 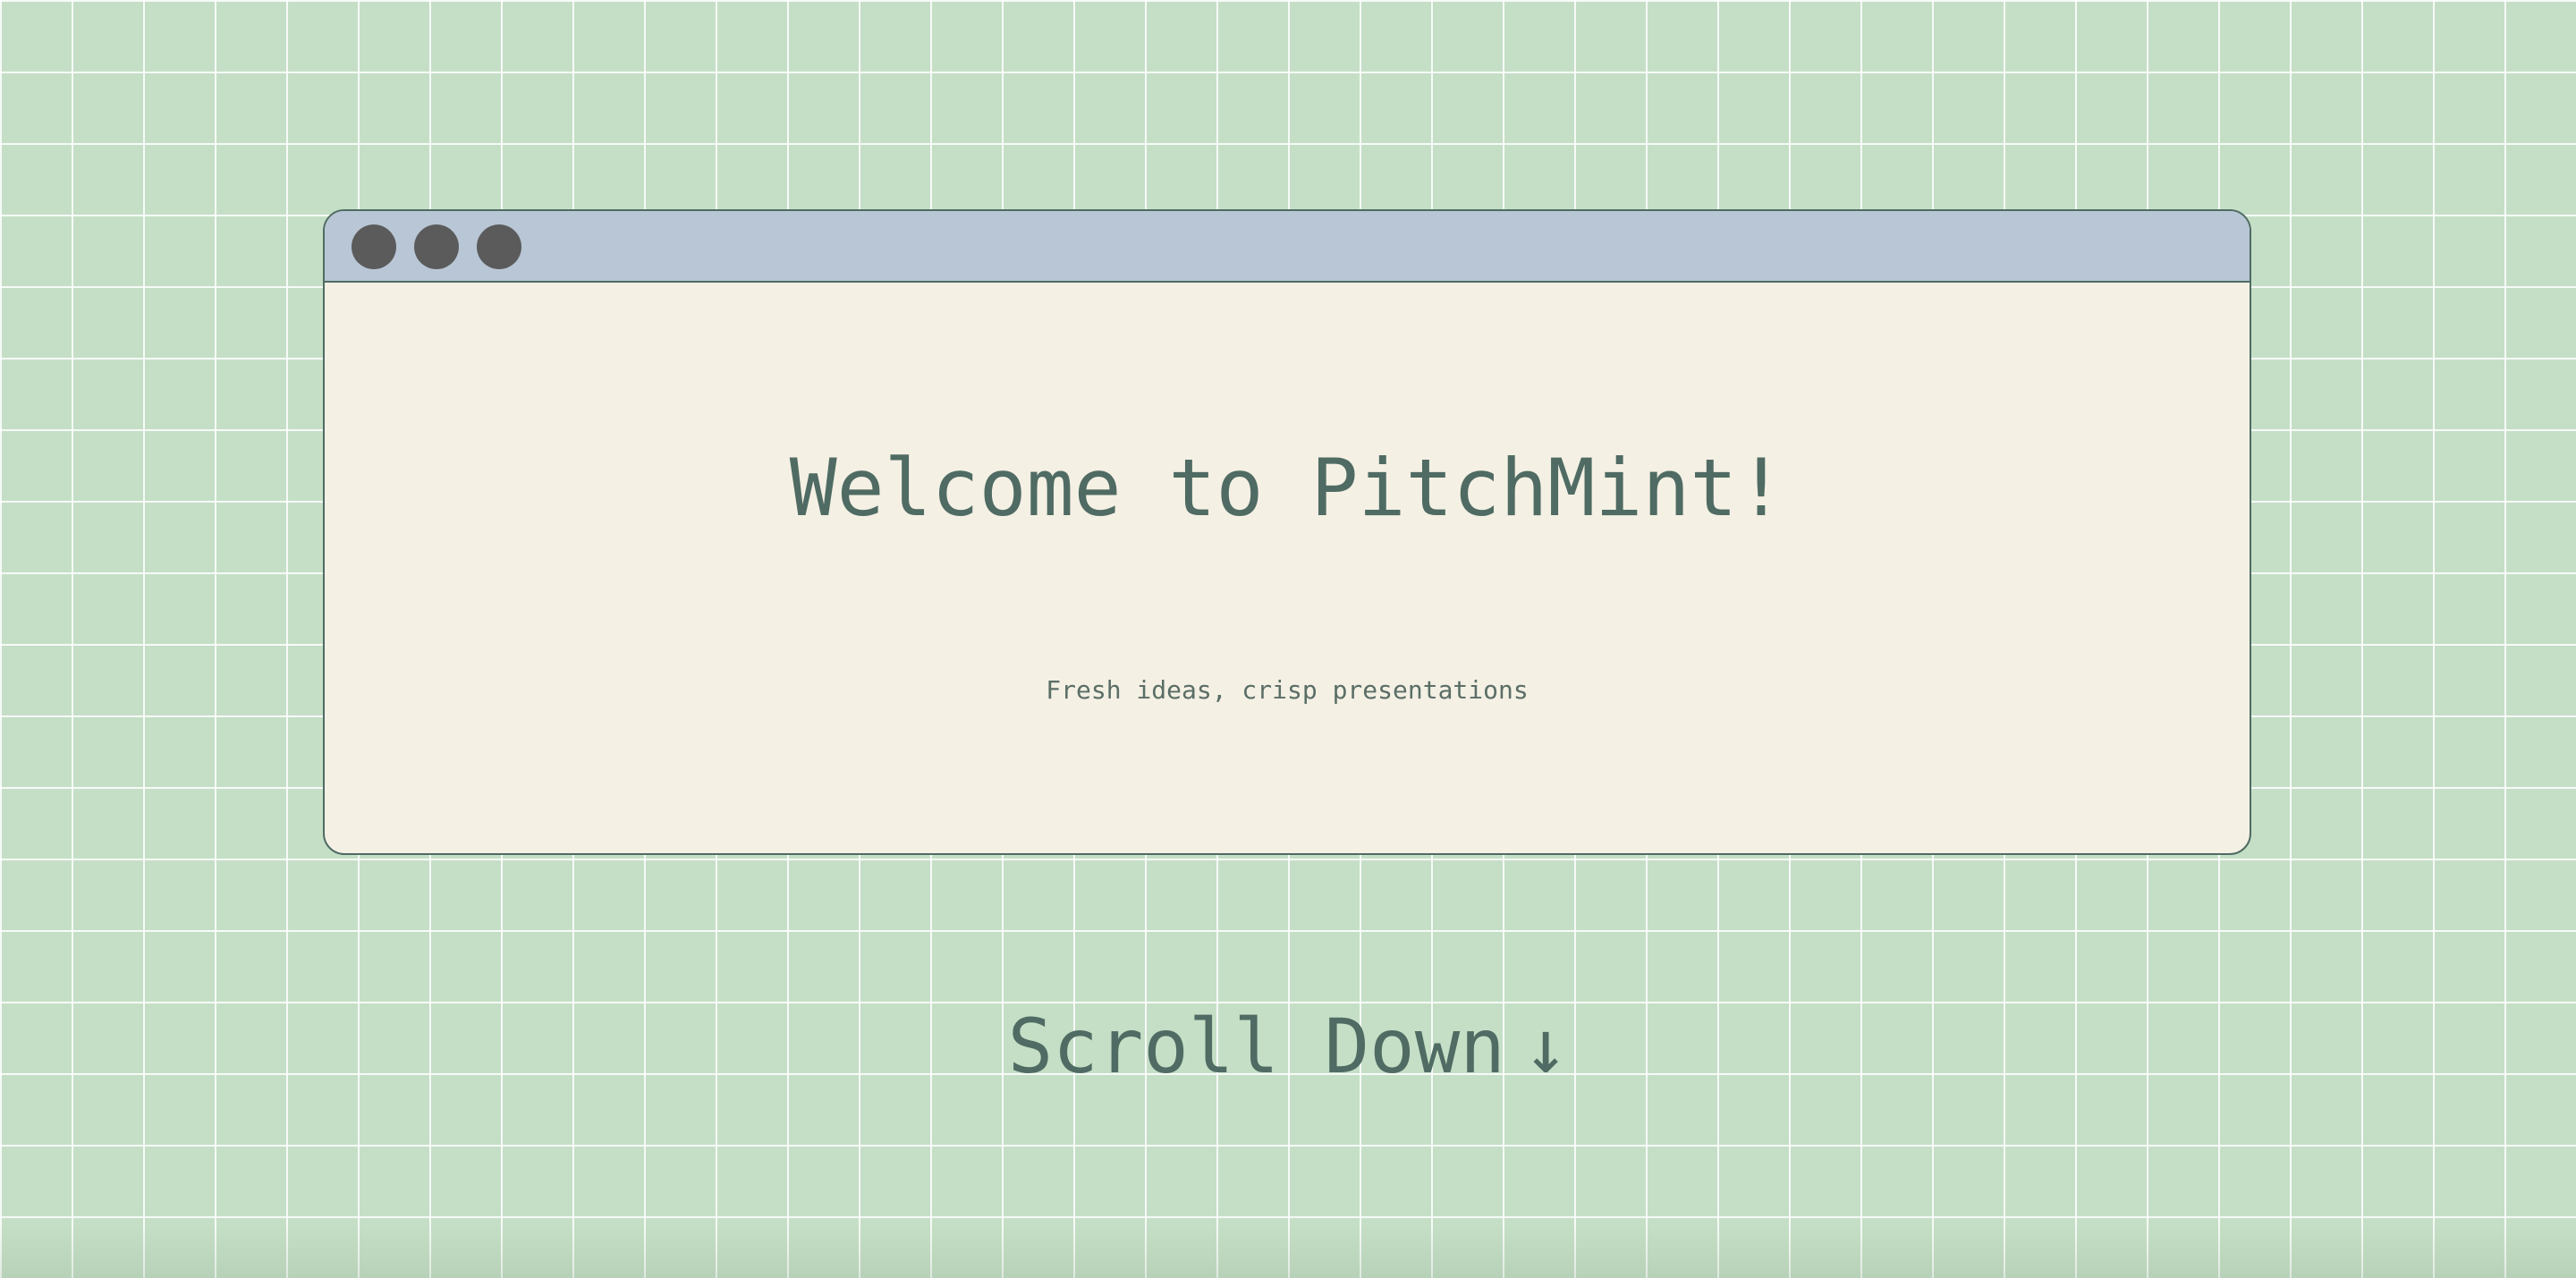 What do you see at coordinates (1256, 1046) in the screenshot?
I see `scroll-down-label: Scroll Down` at bounding box center [1256, 1046].